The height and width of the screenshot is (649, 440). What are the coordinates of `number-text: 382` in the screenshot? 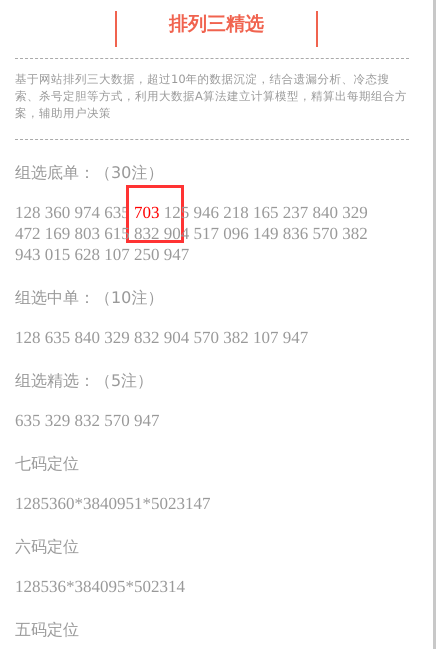 It's located at (355, 233).